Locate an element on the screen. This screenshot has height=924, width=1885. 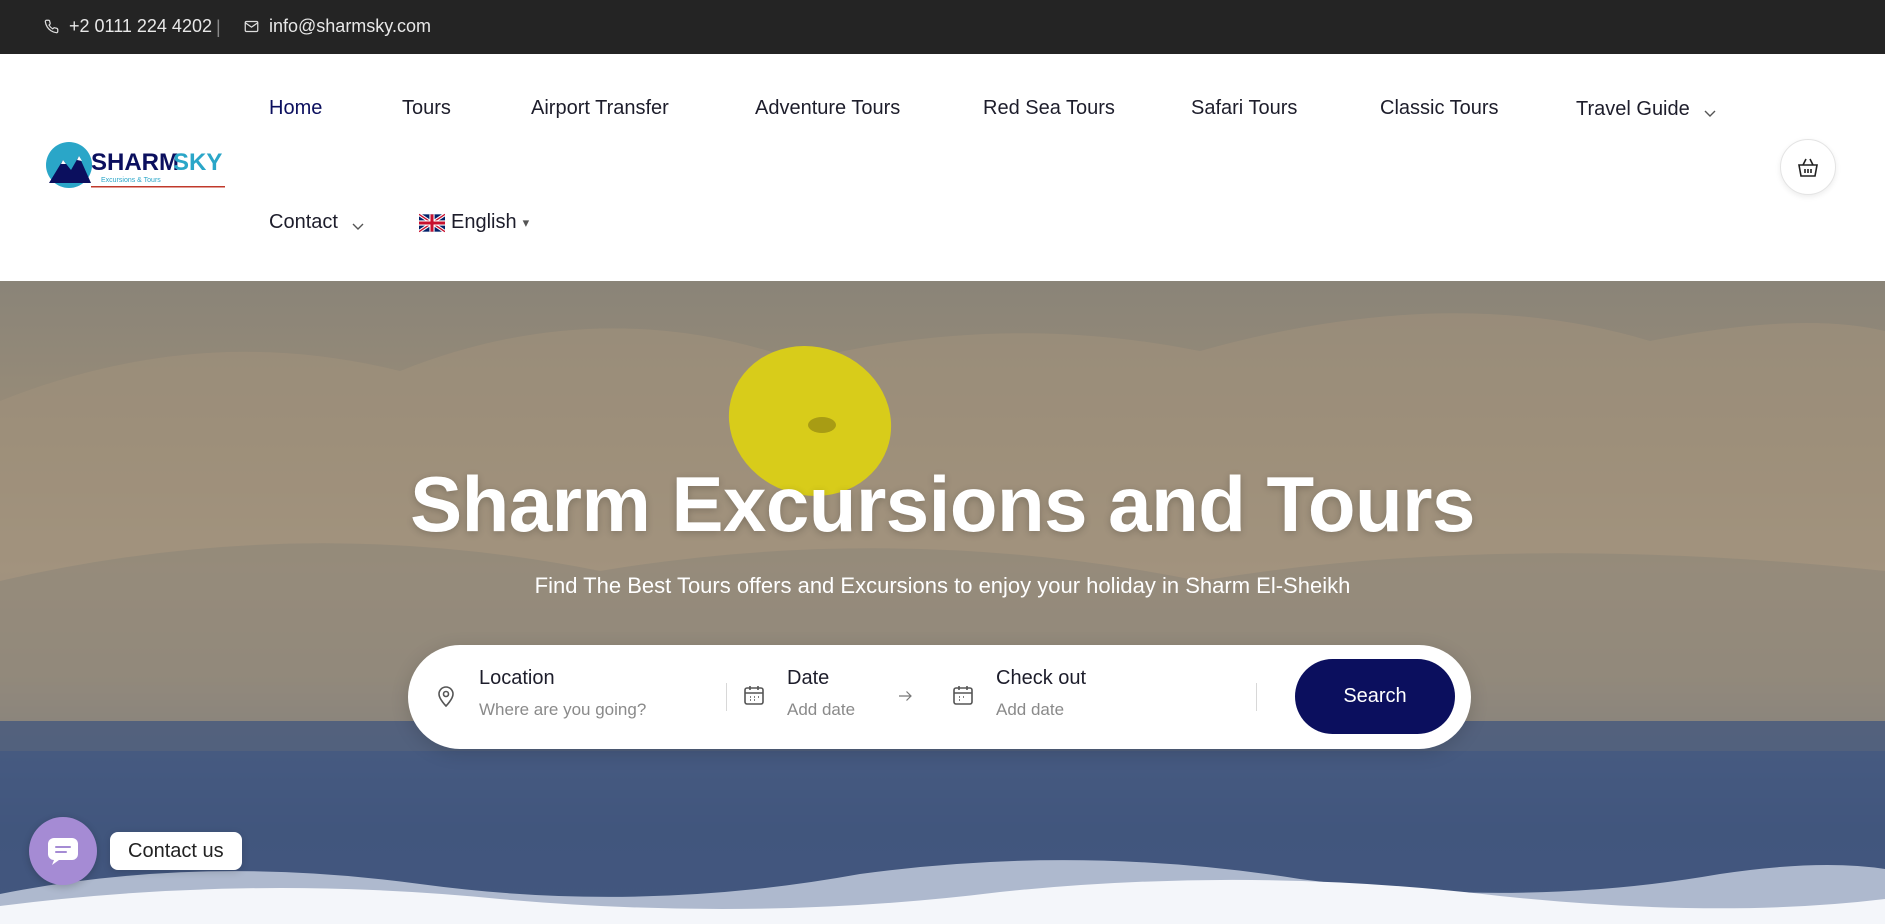
basket-icon is located at coordinates (1808, 167).